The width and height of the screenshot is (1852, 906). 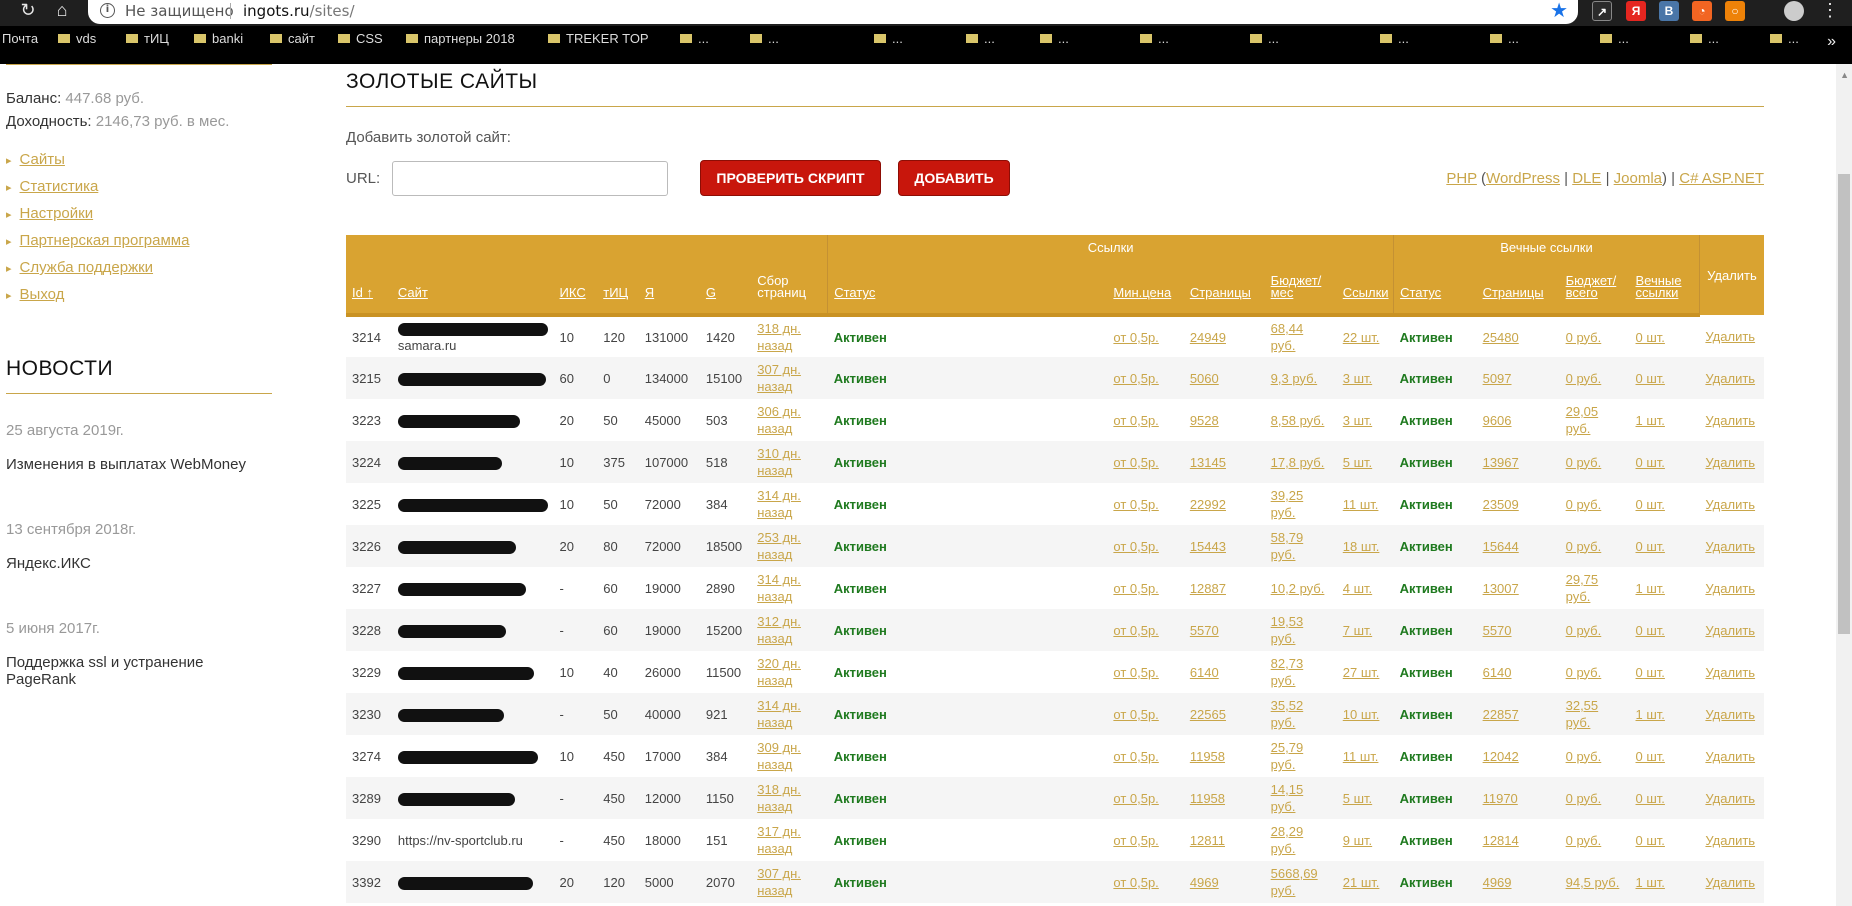 What do you see at coordinates (1294, 378) in the screenshot?
I see `budget-link: 9,3 руб.` at bounding box center [1294, 378].